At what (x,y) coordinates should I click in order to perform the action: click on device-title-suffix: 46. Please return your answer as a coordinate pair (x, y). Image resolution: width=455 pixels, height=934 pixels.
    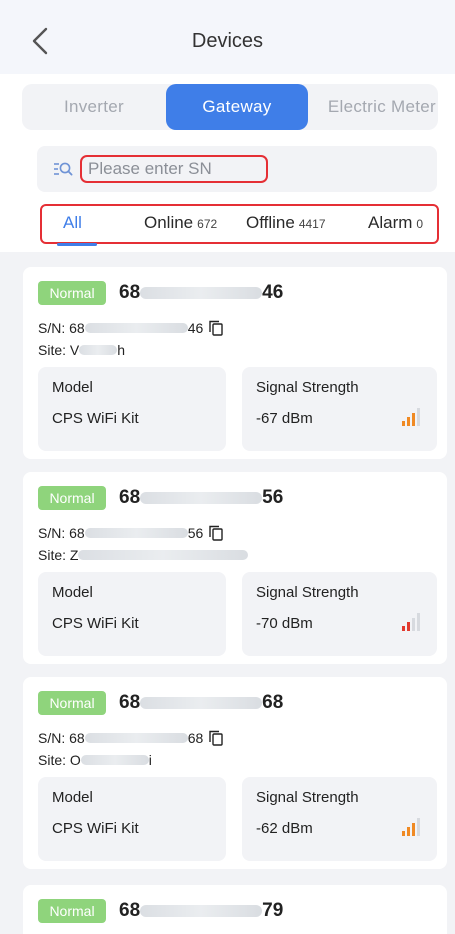
    Looking at the image, I should click on (273, 292).